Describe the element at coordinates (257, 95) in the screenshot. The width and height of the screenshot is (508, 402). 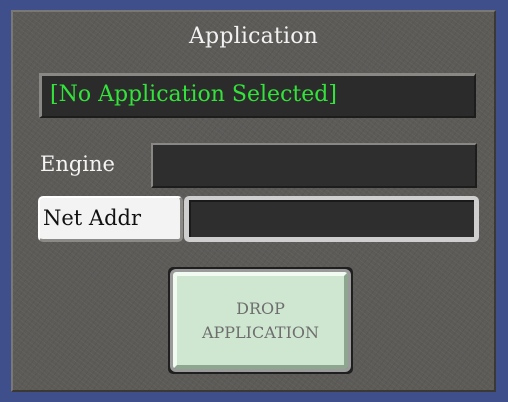
I see `selected-application-display: [No Application Selected]` at that location.